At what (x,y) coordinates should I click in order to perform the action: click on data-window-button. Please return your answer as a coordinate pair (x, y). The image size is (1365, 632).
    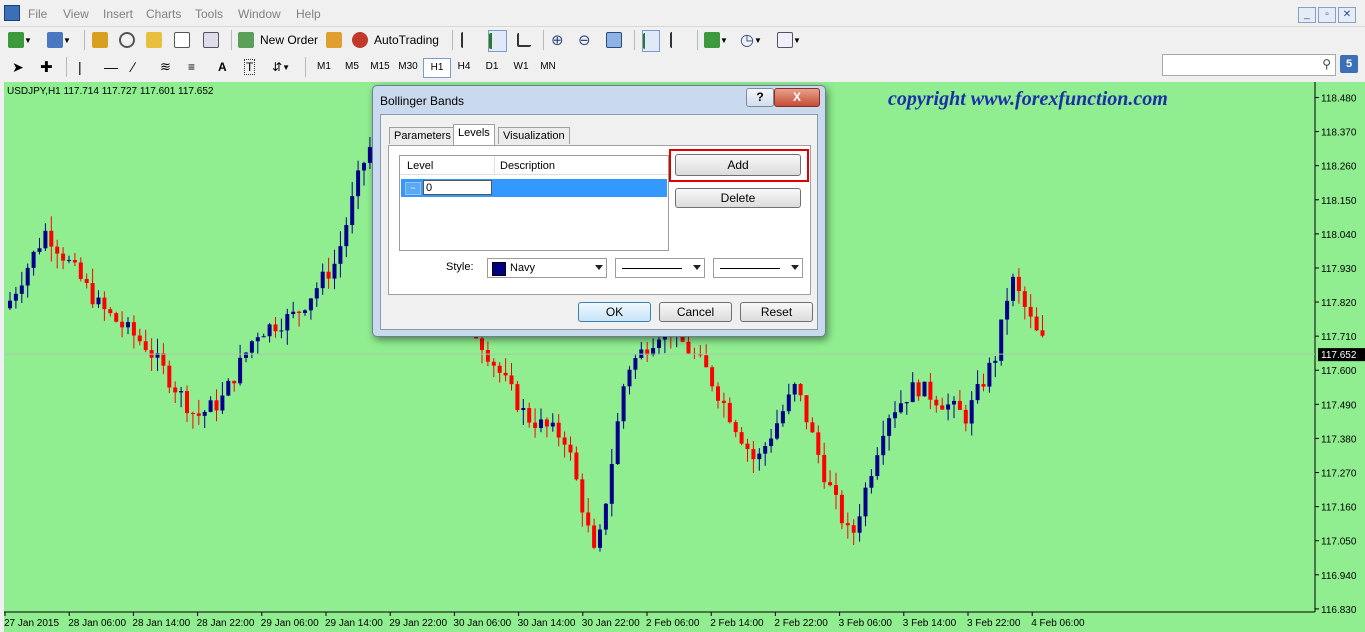
    Looking at the image, I should click on (127, 40).